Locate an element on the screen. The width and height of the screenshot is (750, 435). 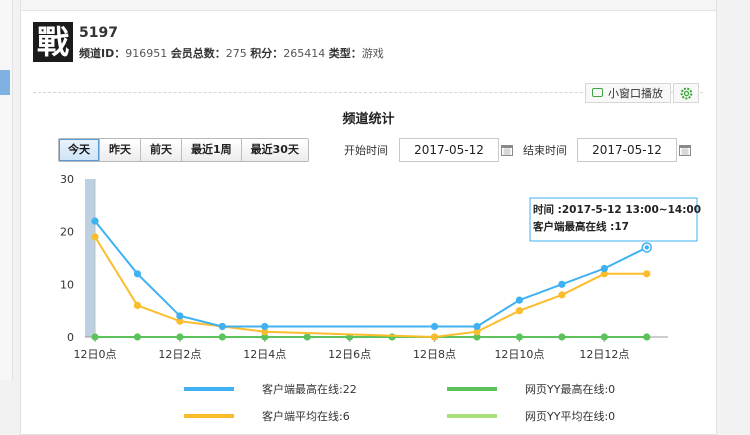
tooltip-value: 客户端最高在线 :17 is located at coordinates (580, 226).